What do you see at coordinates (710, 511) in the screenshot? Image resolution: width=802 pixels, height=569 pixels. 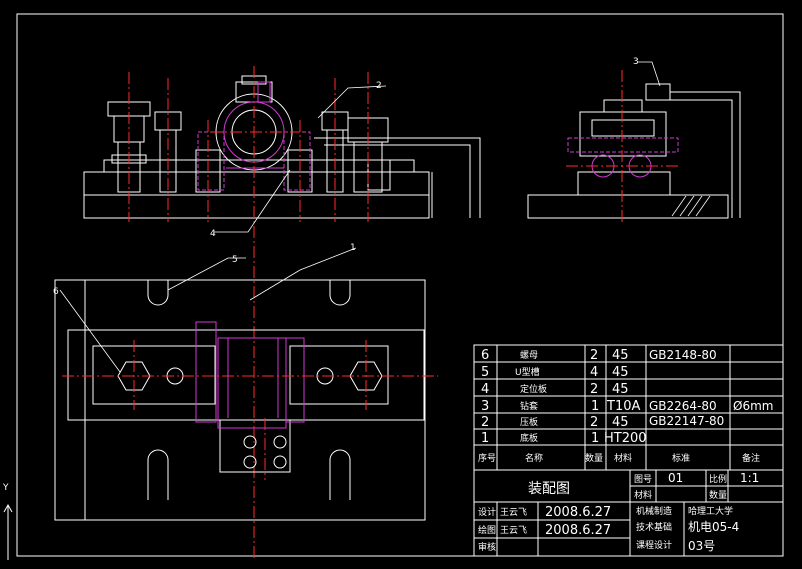 I see `school-name: 哈理工大学` at bounding box center [710, 511].